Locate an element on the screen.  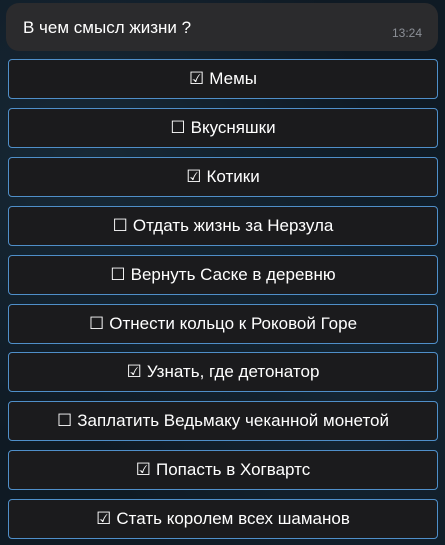
option-button-10: ☑ Стать королем всех шаманов is located at coordinates (223, 519).